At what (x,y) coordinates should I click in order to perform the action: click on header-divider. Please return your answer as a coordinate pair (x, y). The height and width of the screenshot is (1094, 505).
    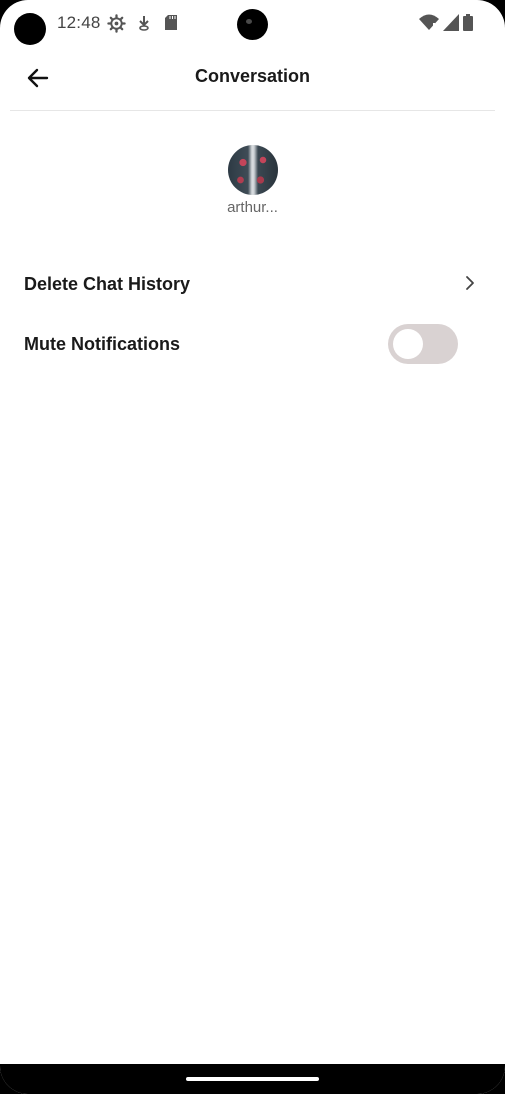
    Looking at the image, I should click on (252, 110).